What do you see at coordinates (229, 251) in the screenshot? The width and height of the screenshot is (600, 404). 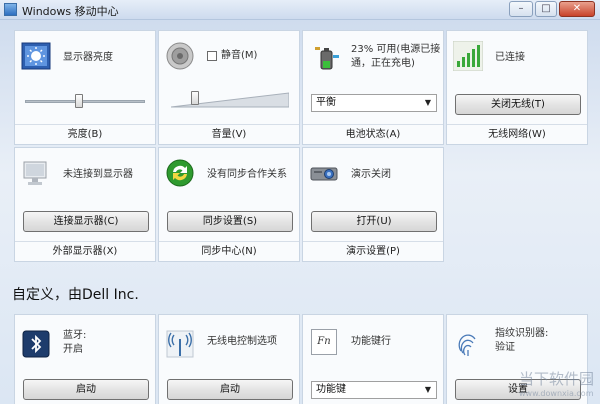 I see `sync-footer: 同步中心(N)` at bounding box center [229, 251].